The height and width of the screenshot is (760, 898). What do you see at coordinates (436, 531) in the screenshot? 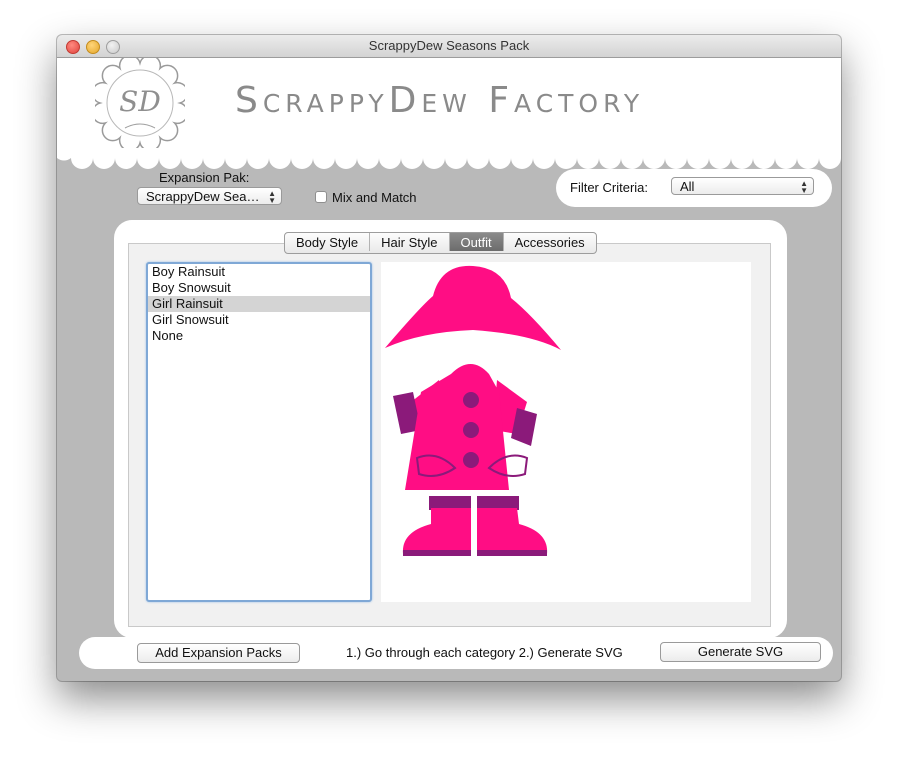
I see `left-boot-shape` at bounding box center [436, 531].